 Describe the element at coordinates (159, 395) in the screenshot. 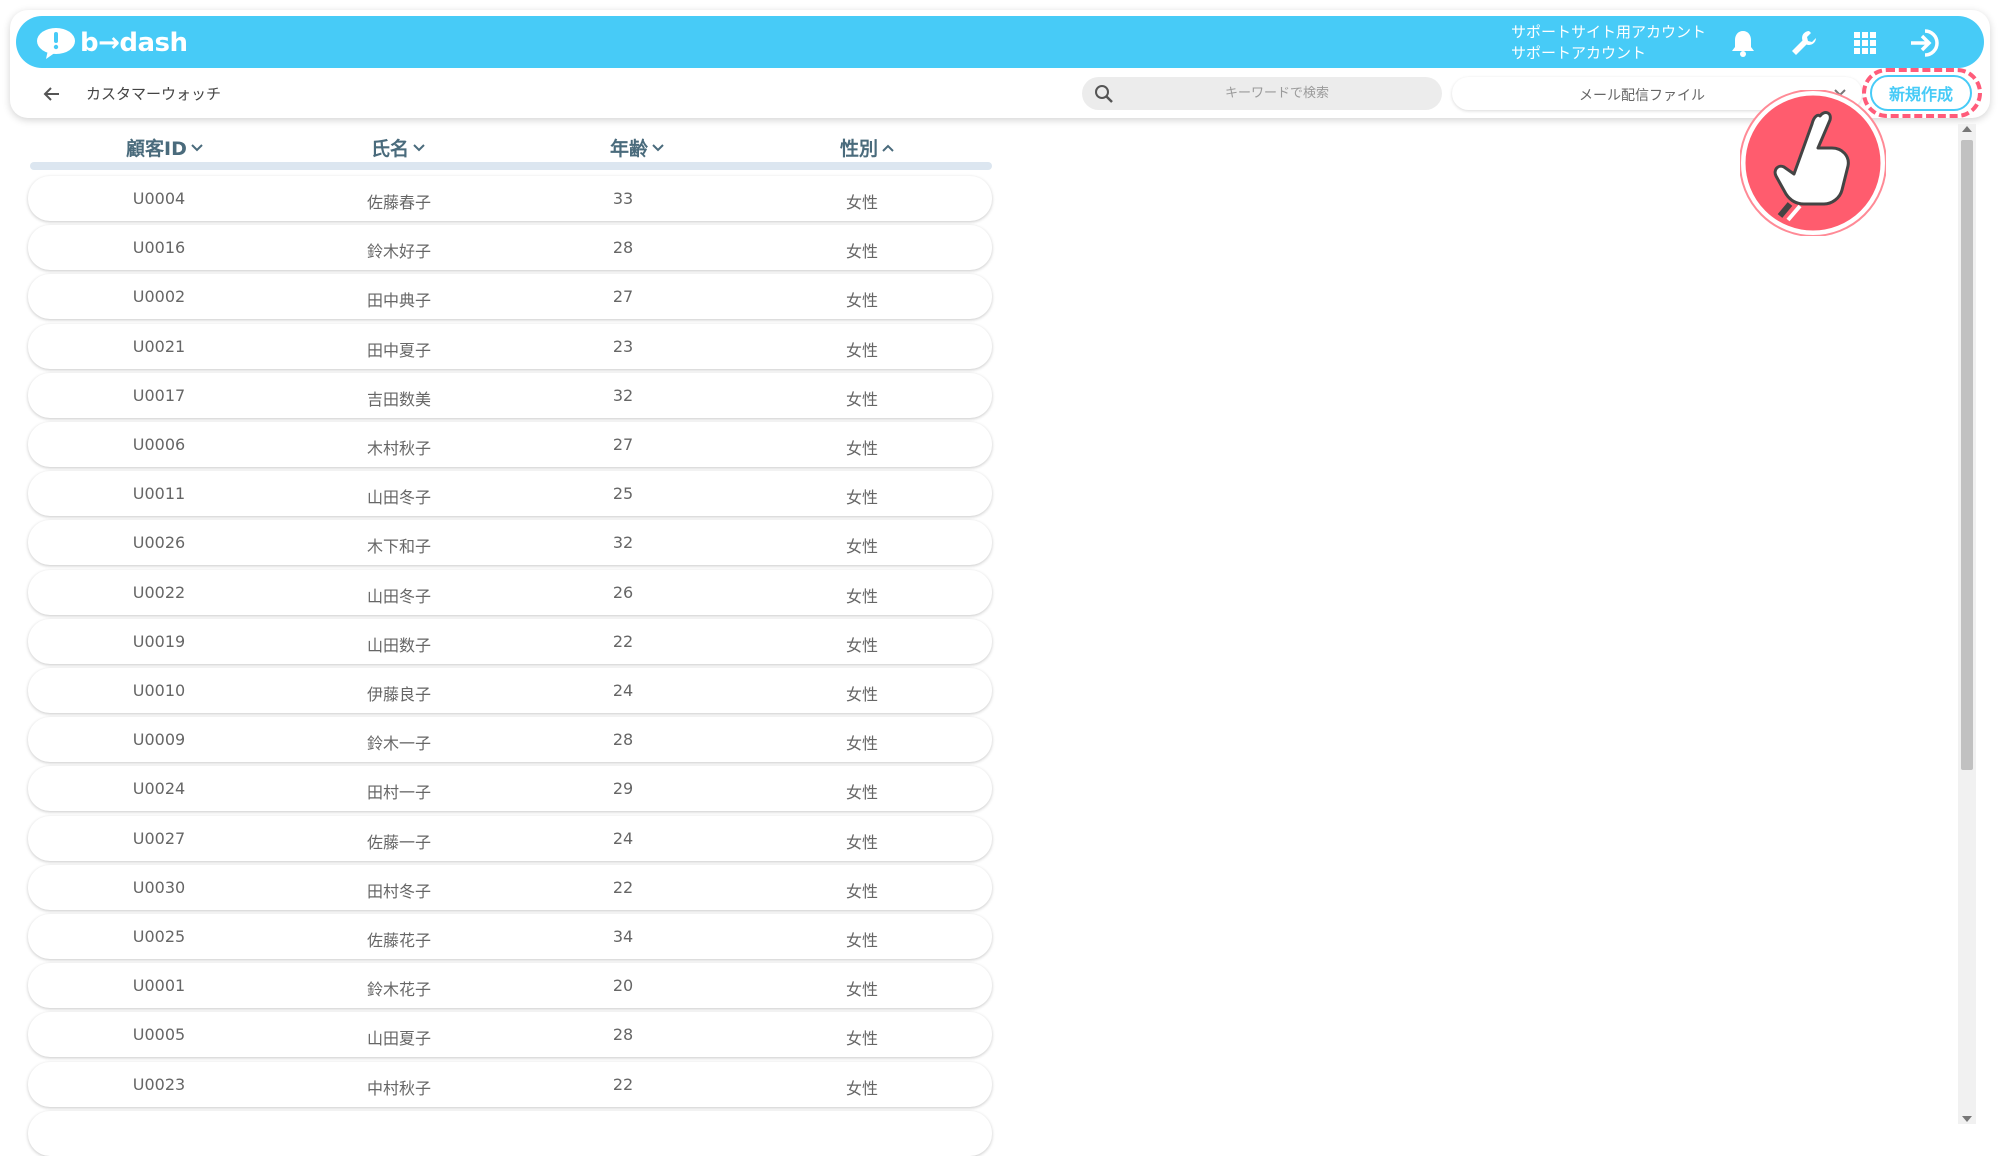

I see `cell-customer-id: U0017` at that location.